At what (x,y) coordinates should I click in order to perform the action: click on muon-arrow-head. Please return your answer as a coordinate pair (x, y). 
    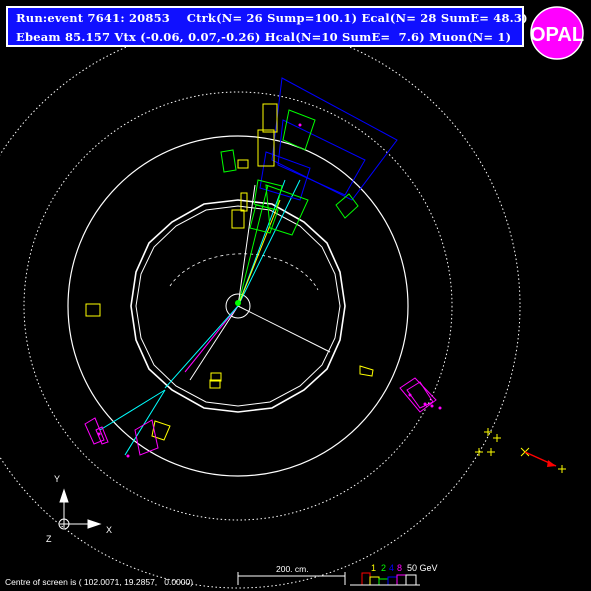
    Looking at the image, I should click on (551, 463).